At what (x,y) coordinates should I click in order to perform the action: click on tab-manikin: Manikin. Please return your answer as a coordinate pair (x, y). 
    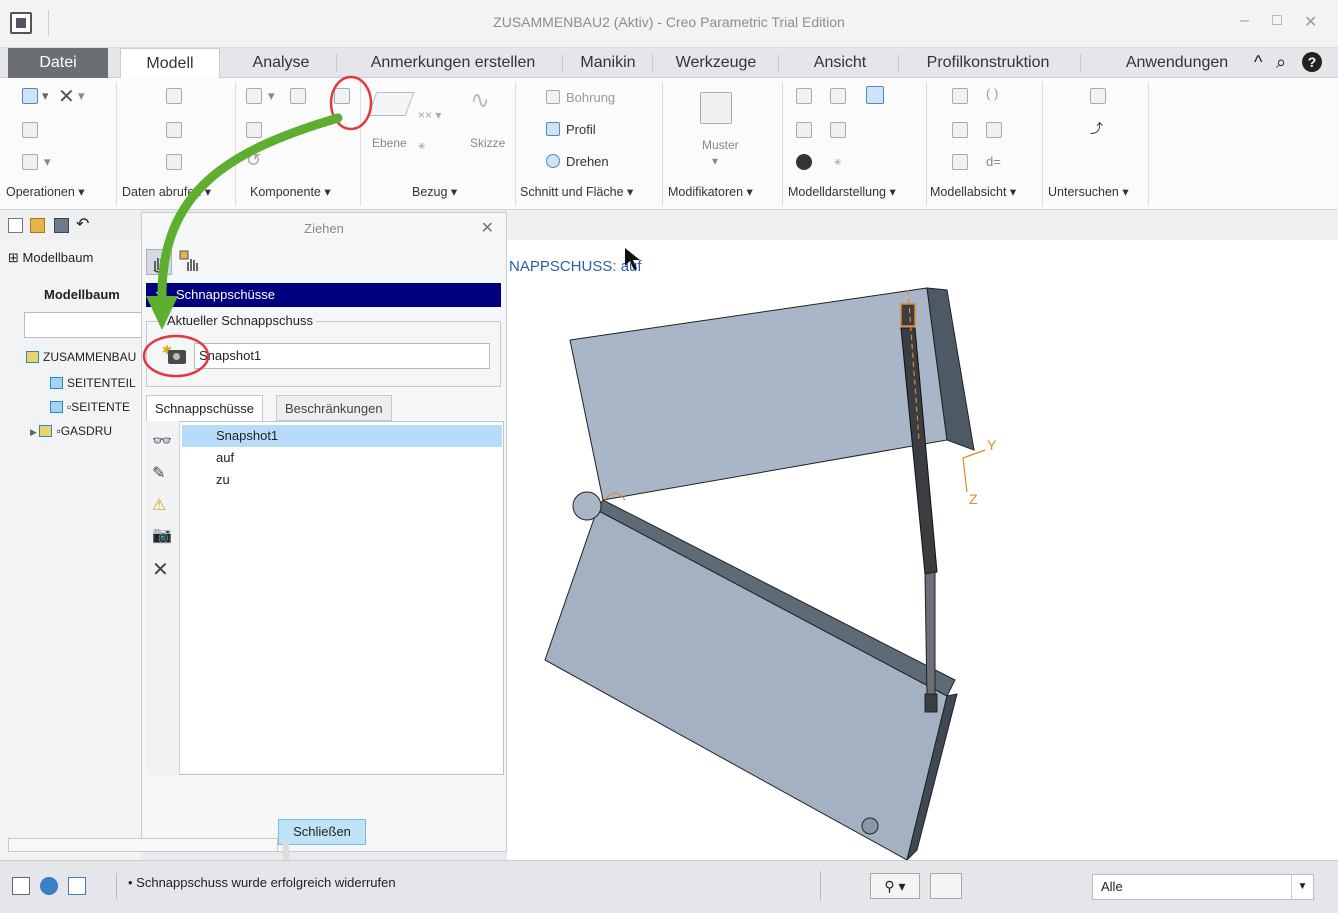
    Looking at the image, I should click on (608, 63).